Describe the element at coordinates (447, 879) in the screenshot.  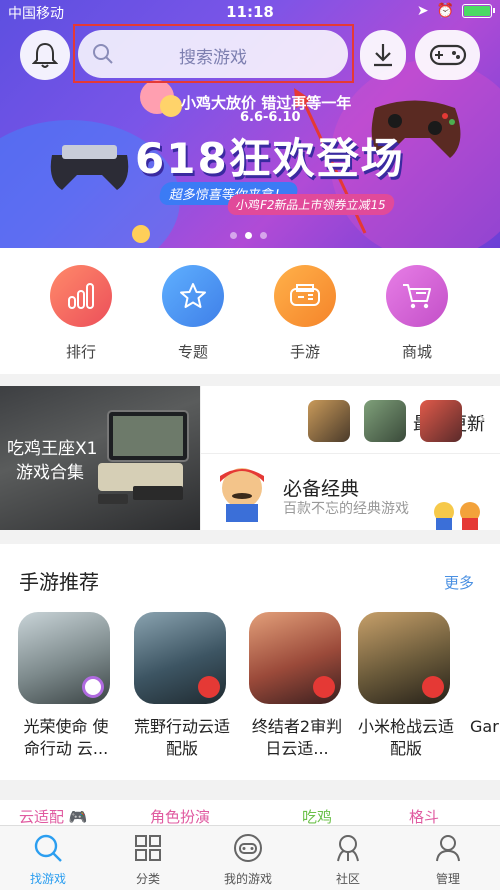
I see `tab-label: 管理` at that location.